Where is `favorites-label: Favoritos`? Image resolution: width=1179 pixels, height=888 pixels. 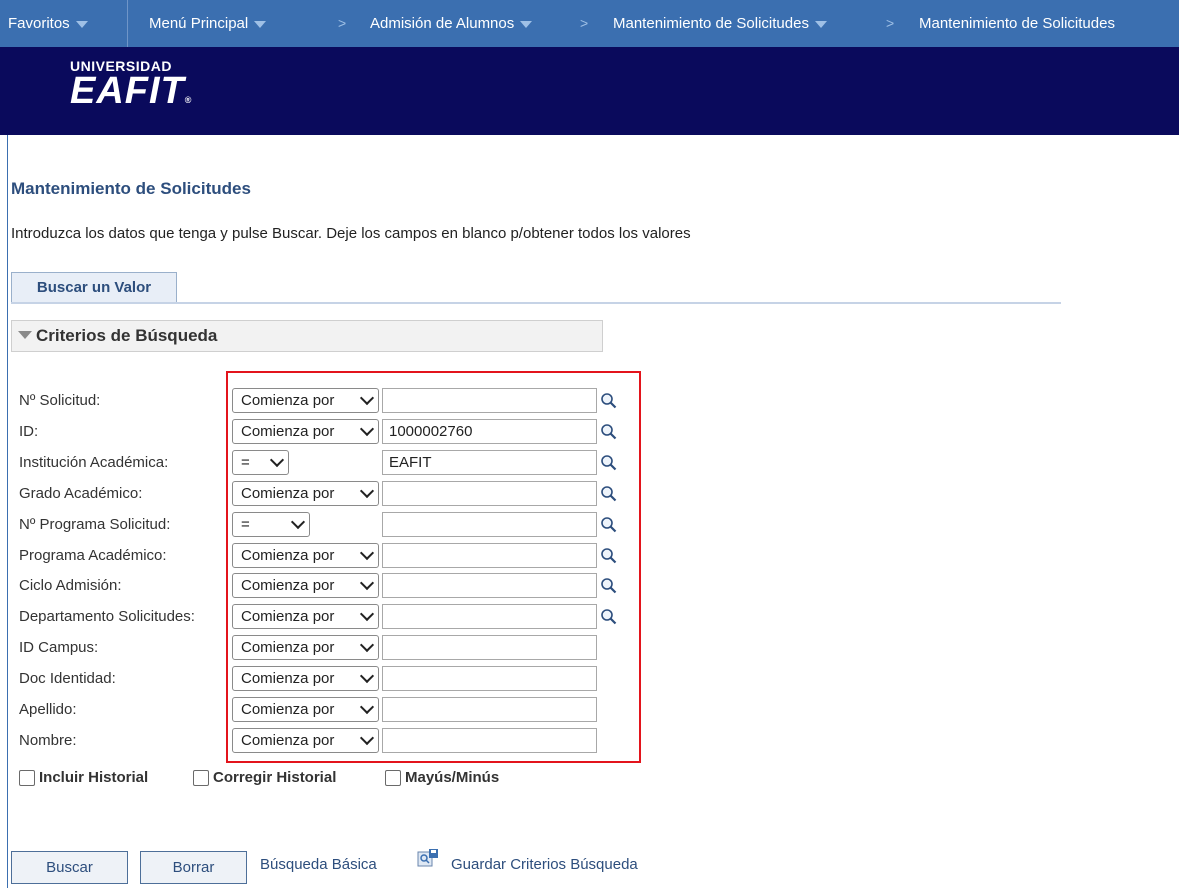
favorites-label: Favoritos is located at coordinates (39, 23).